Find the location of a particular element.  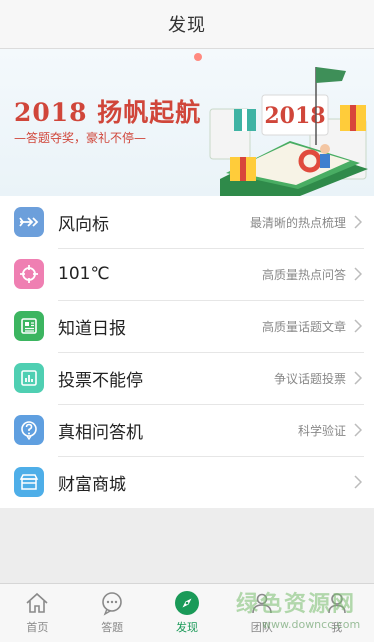

menu-item-label: 财富商城 is located at coordinates (92, 484).